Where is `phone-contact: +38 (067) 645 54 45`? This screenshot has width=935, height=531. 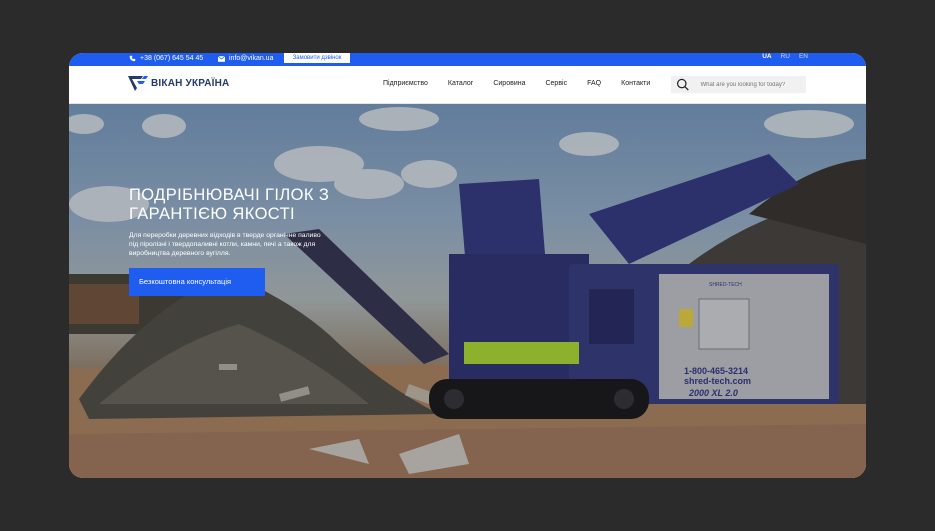
phone-contact: +38 (067) 645 54 45 is located at coordinates (166, 58).